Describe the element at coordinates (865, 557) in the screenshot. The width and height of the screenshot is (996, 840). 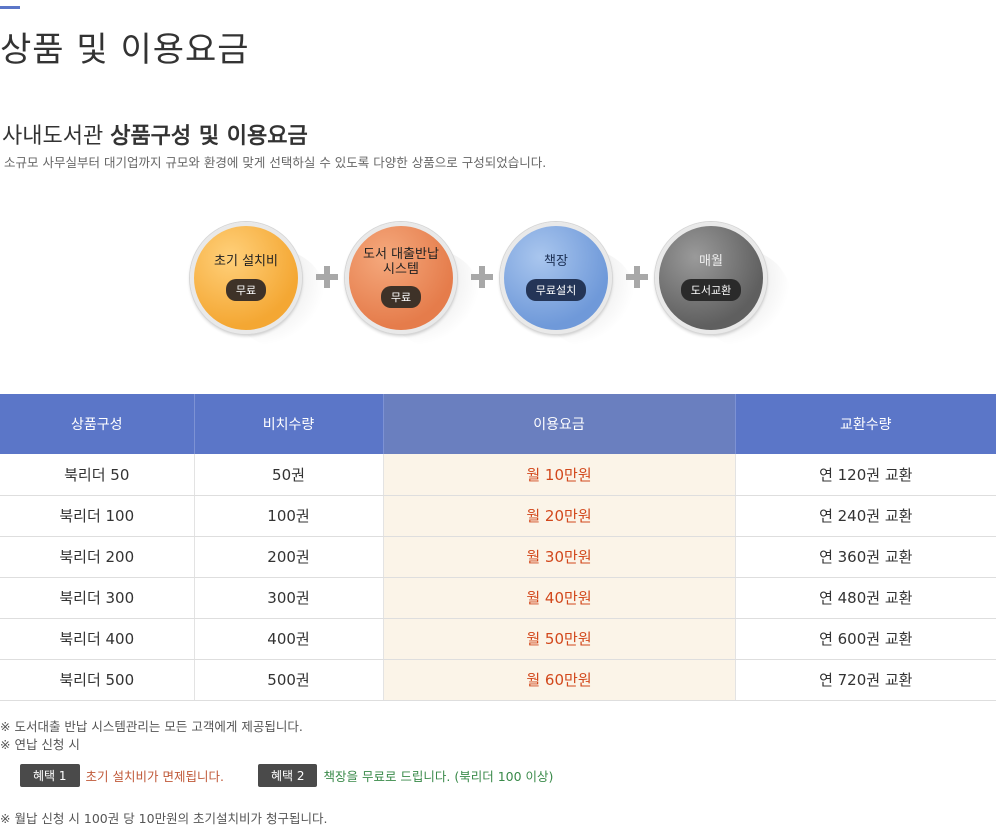
I see `cell-exchange: 연 360권 교환` at that location.